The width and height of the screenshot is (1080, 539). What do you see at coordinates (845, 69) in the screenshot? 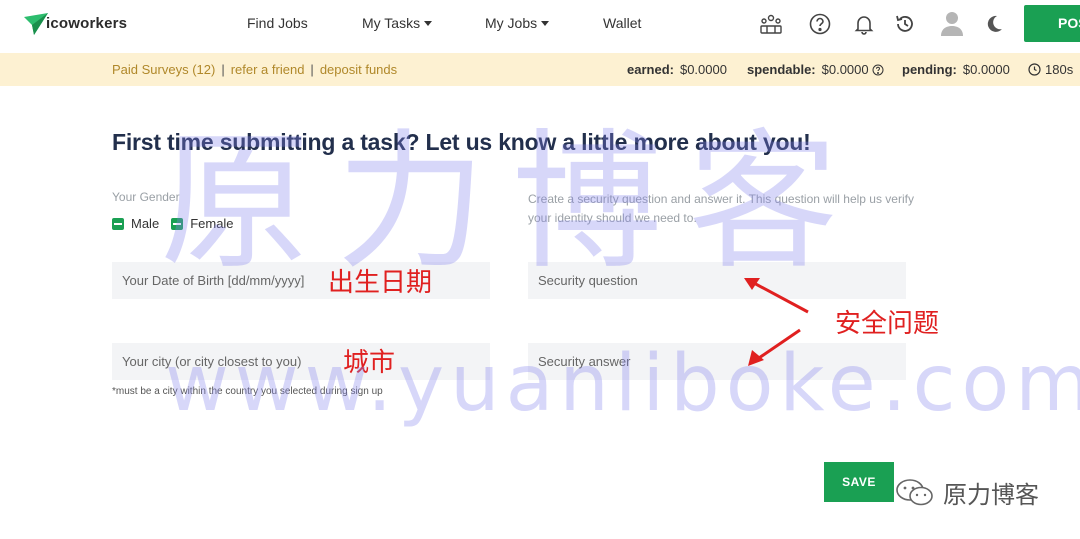
I see `spendable-value: $0.0000` at bounding box center [845, 69].